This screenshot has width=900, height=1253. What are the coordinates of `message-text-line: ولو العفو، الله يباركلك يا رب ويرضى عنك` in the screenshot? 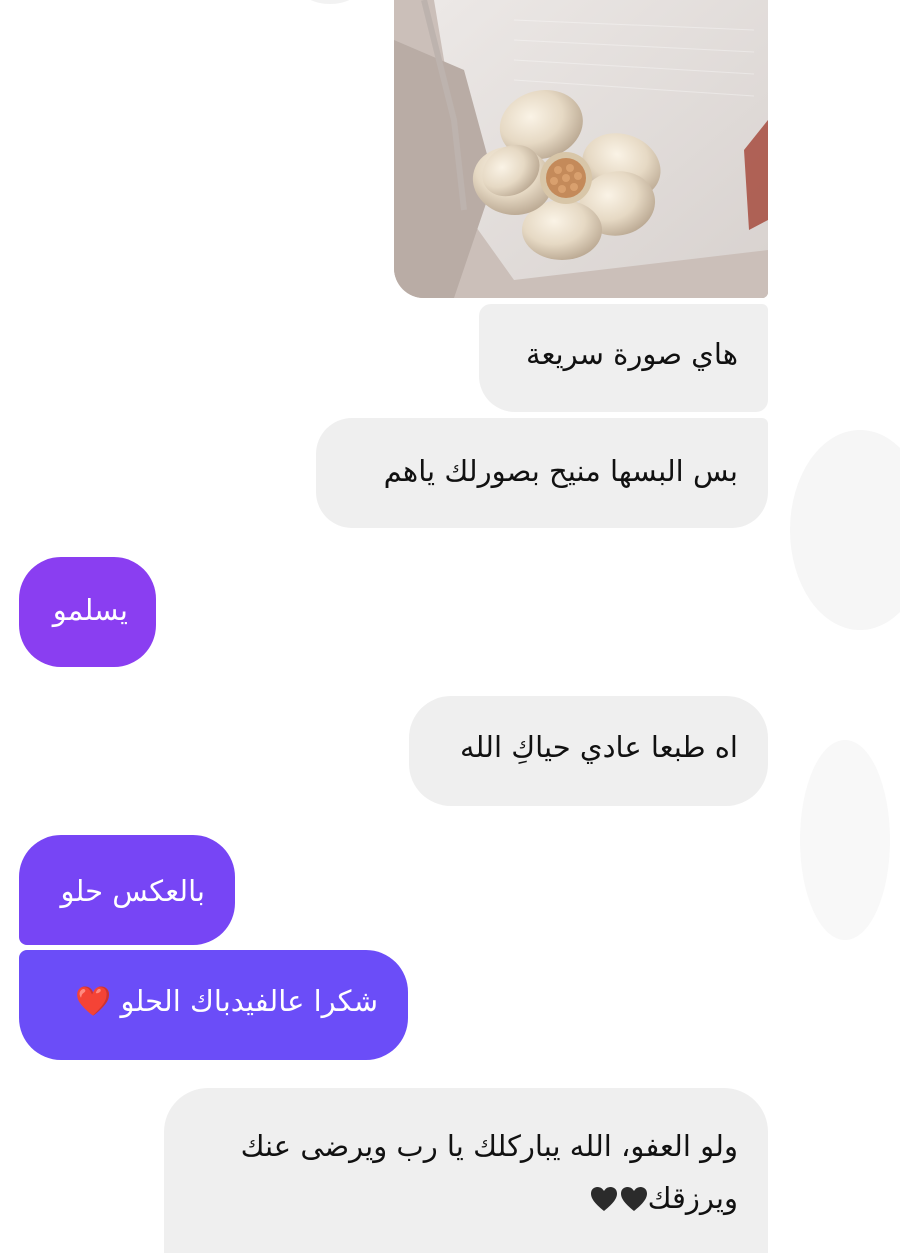 It's located at (489, 1146).